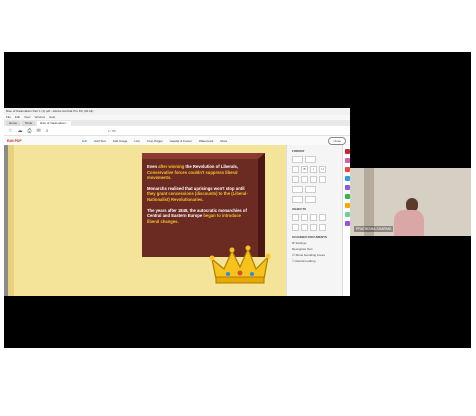 This screenshot has height=416, width=476. What do you see at coordinates (409, 223) in the screenshot?
I see `participant-body` at bounding box center [409, 223].